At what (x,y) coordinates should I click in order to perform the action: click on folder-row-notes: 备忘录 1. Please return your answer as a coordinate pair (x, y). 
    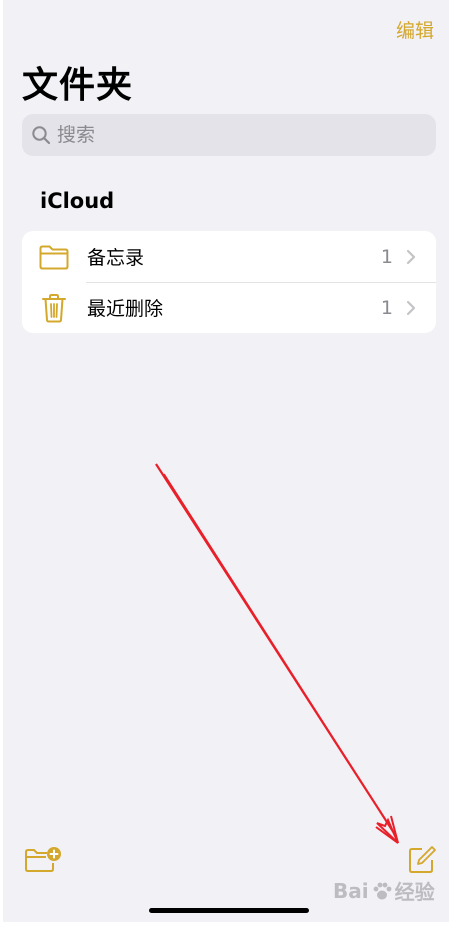
    Looking at the image, I should click on (229, 256).